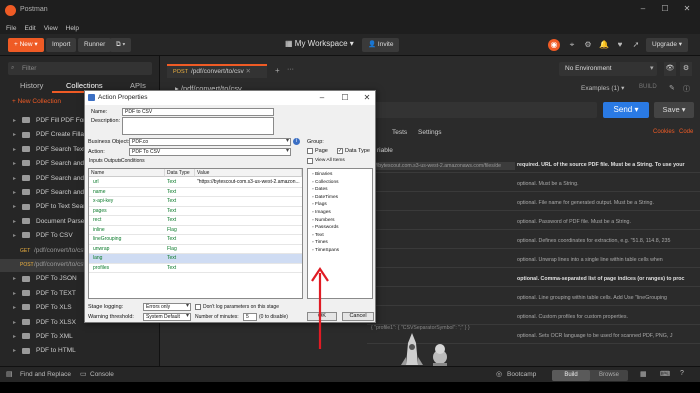 The image size is (700, 393). Describe the element at coordinates (320, 242) in the screenshot. I see `data-type-item: ▫ Times` at that location.